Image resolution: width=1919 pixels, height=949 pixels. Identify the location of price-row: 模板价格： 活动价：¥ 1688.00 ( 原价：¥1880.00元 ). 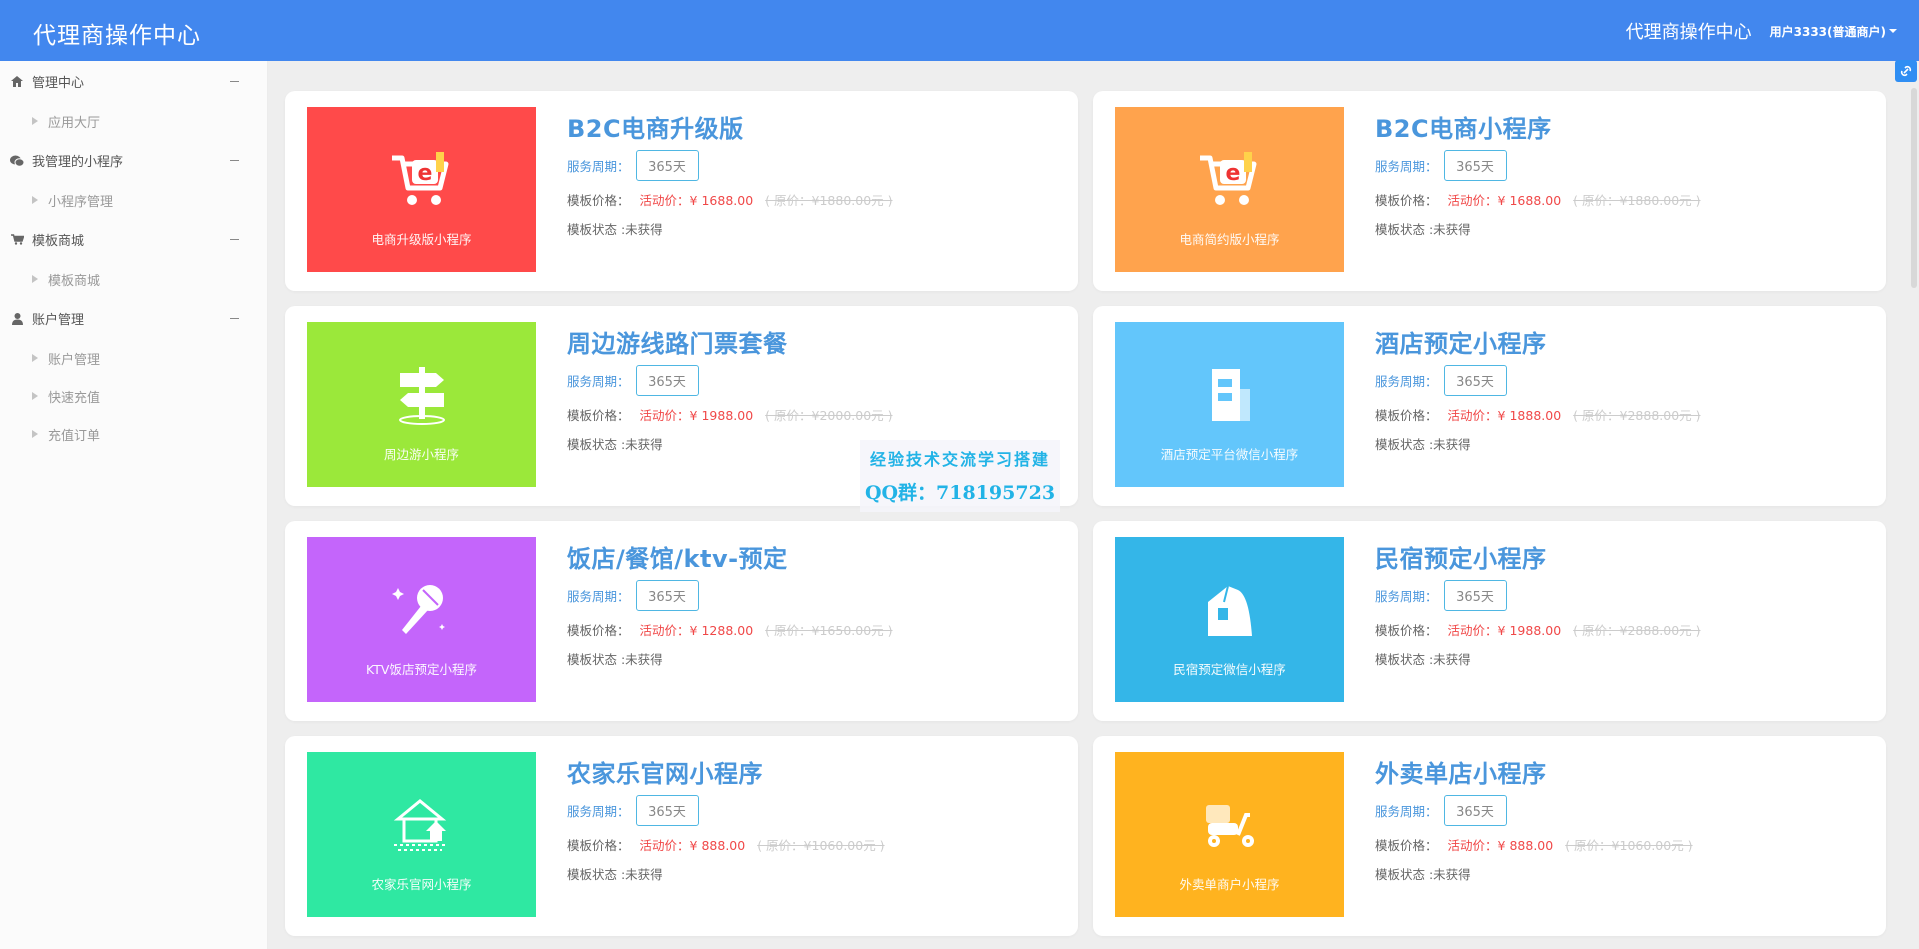
(1538, 199).